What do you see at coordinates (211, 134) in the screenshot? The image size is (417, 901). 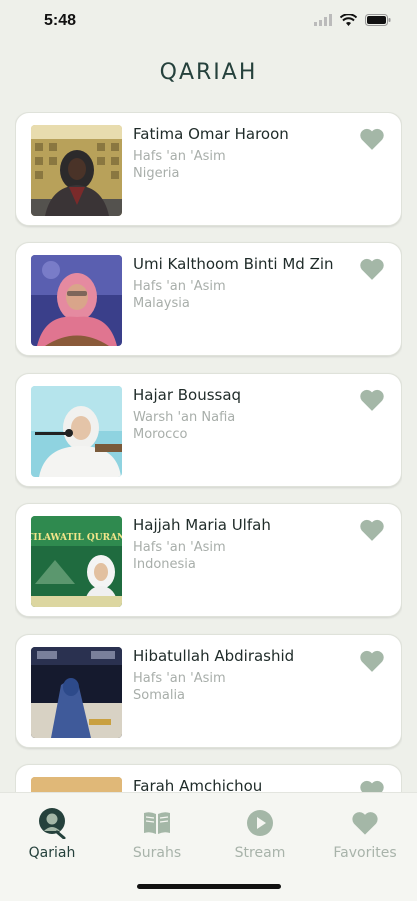 I see `reciter-name: Fatima Omar Haroon` at bounding box center [211, 134].